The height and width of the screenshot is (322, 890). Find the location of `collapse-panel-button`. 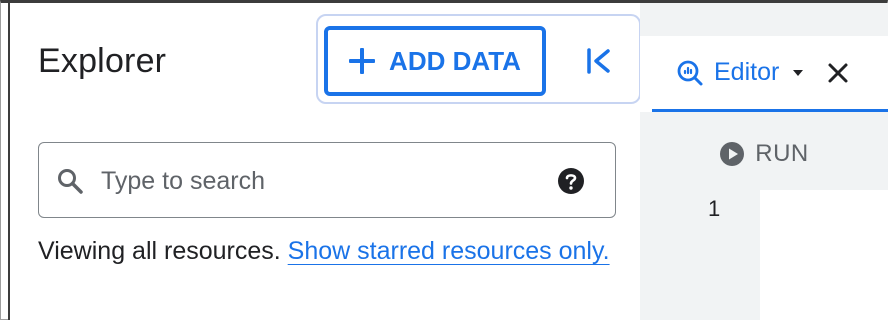

collapse-panel-button is located at coordinates (599, 61).